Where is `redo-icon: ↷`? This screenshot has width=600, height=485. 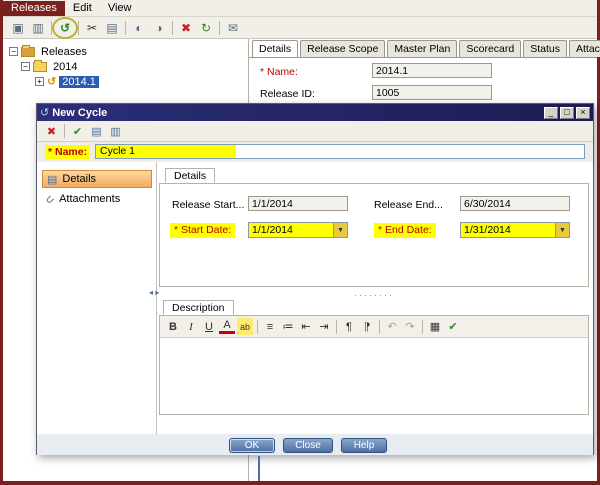 redo-icon: ↷ is located at coordinates (410, 326).